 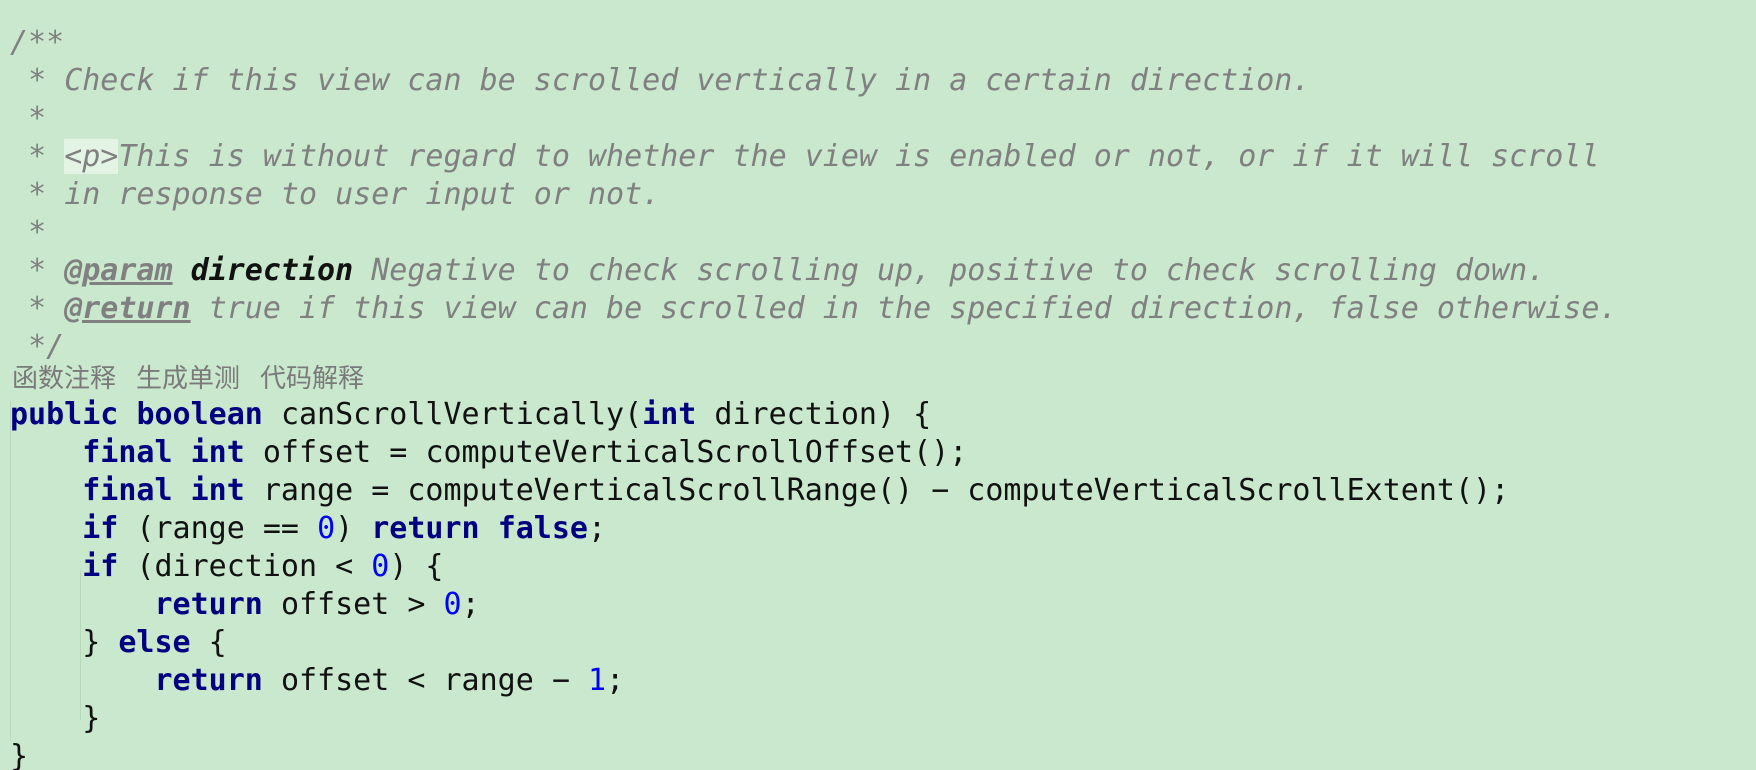 I want to click on hint-function-comment: 函数注释, so click(x=64, y=379).